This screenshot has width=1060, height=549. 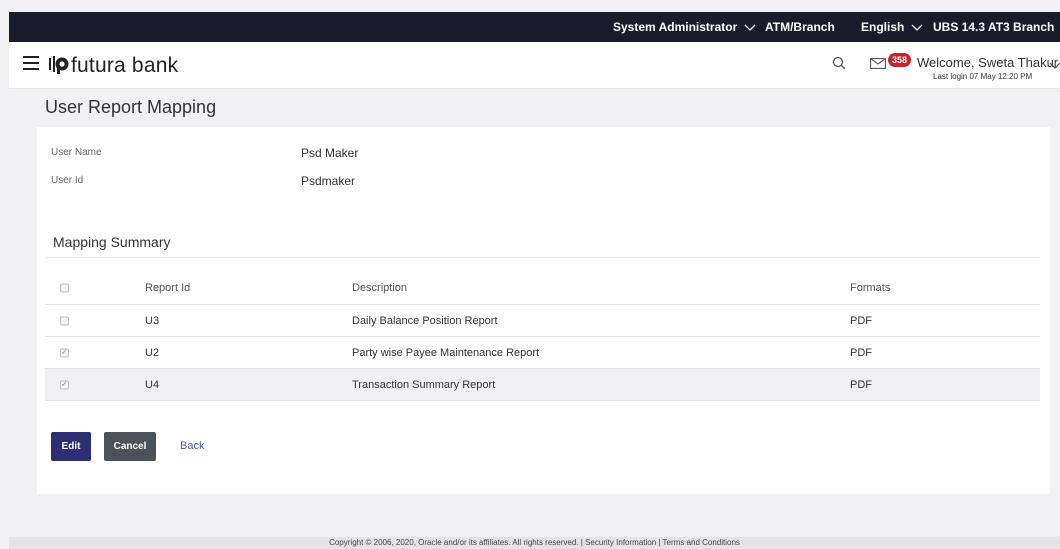 I want to click on edit-button: Edit, so click(x=71, y=446).